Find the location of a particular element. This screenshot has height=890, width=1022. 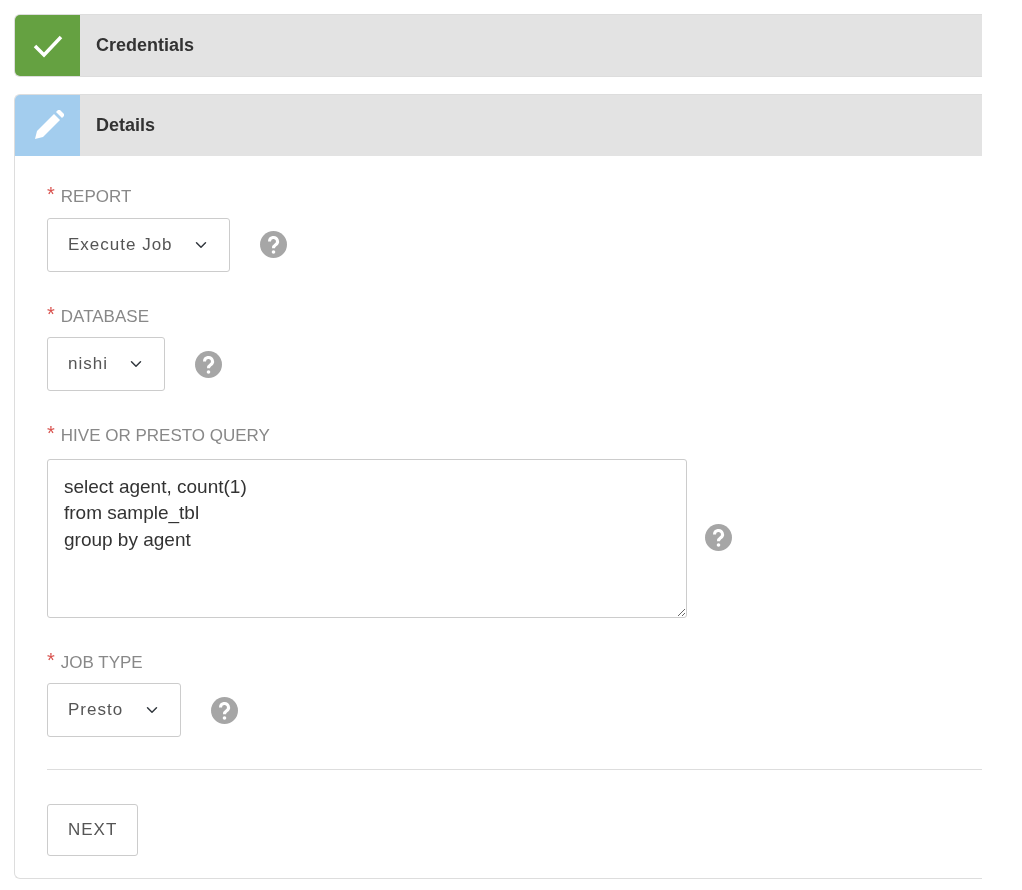

next-button: NEXT is located at coordinates (93, 830).